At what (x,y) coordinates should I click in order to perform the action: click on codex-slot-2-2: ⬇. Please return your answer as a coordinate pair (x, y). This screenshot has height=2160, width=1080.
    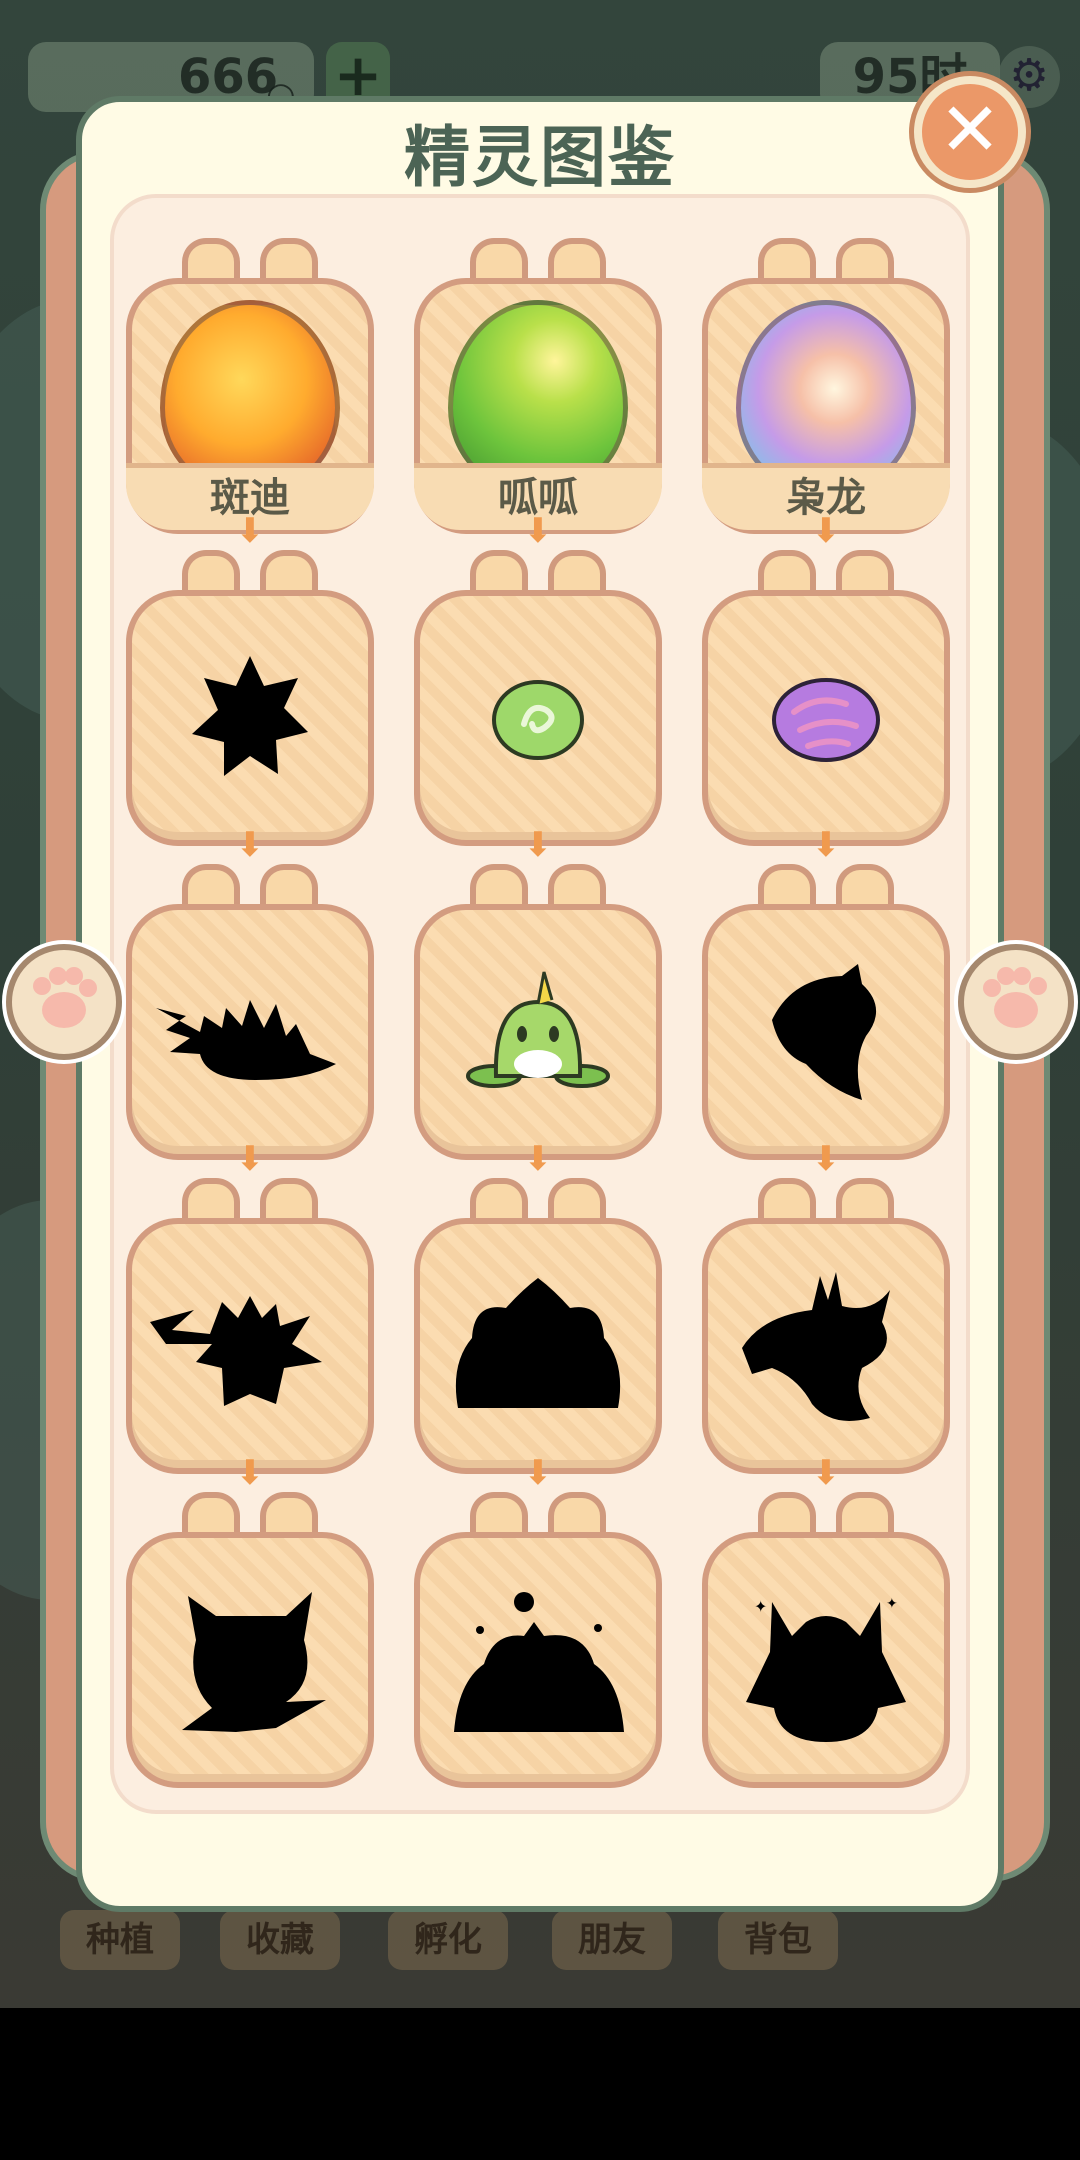
    Looking at the image, I should click on (538, 680).